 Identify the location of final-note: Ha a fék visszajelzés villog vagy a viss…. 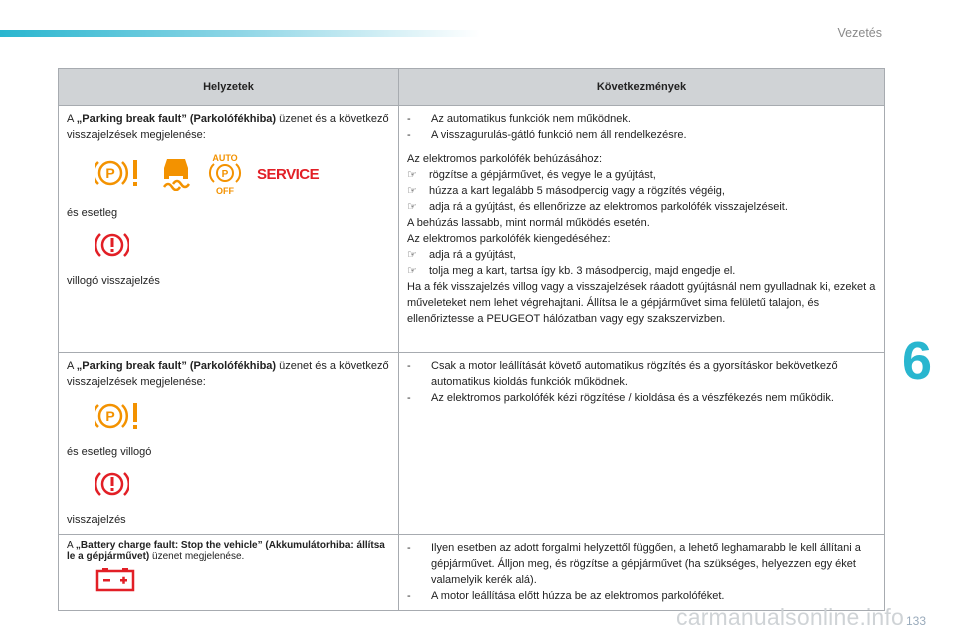
(641, 303).